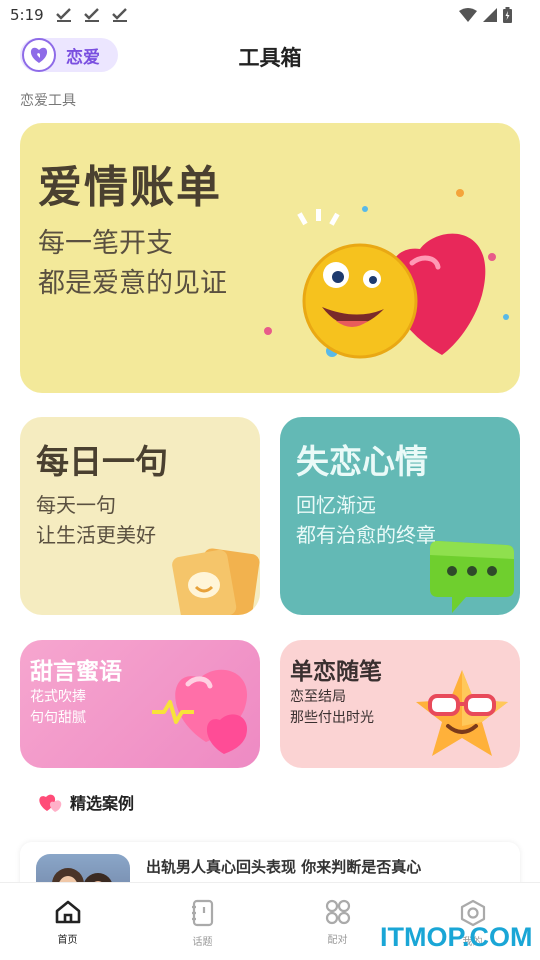 Image resolution: width=540 pixels, height=960 pixels. What do you see at coordinates (386, 274) in the screenshot?
I see `emoji-heart-illustration-icon` at bounding box center [386, 274].